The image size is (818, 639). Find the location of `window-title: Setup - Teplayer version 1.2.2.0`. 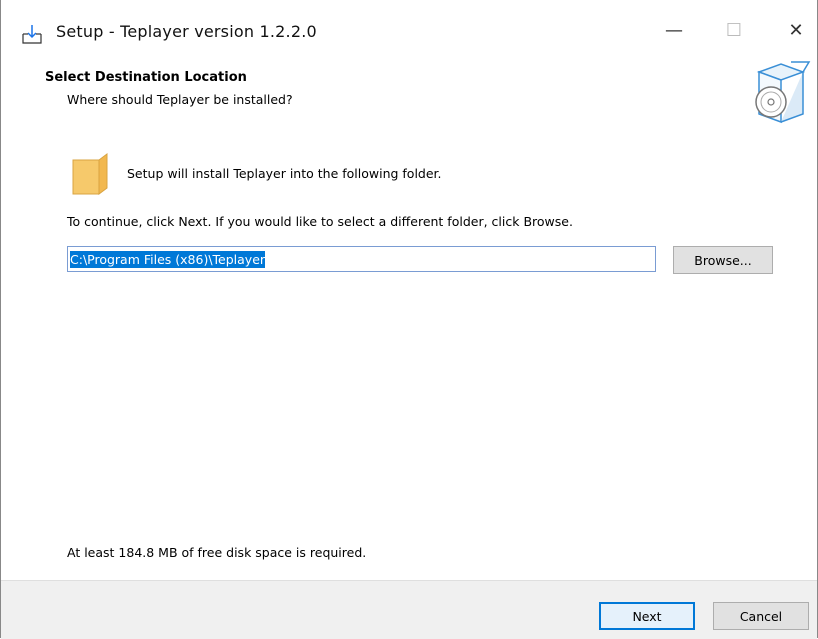

window-title: Setup - Teplayer version 1.2.2.0 is located at coordinates (186, 31).